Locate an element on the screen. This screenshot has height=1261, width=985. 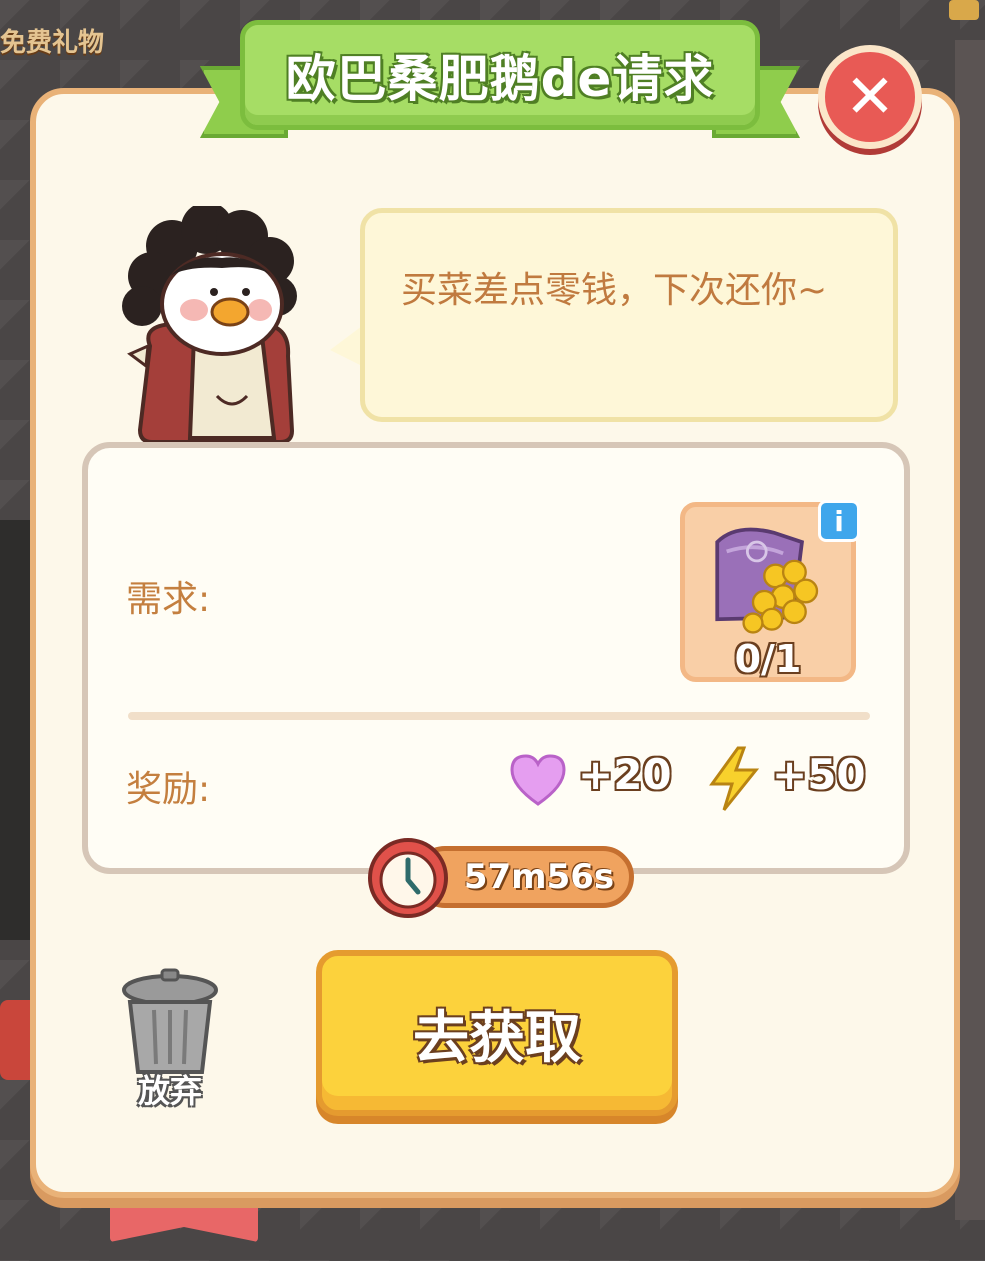
close-icon: ✕ is located at coordinates (870, 97).